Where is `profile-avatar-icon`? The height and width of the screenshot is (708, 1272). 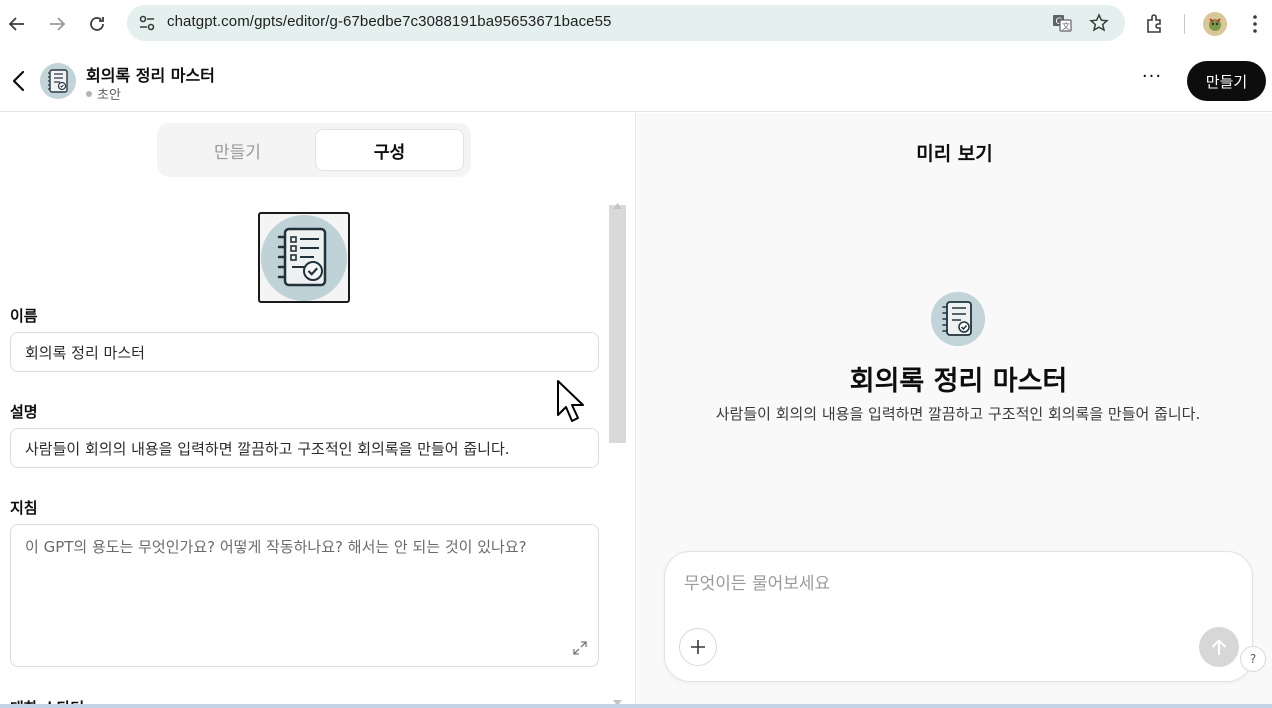 profile-avatar-icon is located at coordinates (1215, 24).